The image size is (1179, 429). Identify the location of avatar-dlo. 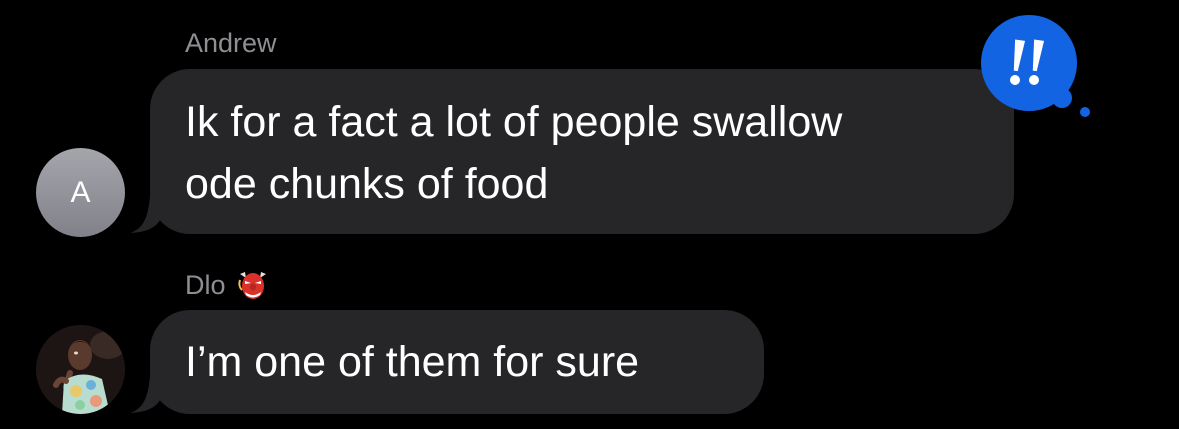
(80, 369).